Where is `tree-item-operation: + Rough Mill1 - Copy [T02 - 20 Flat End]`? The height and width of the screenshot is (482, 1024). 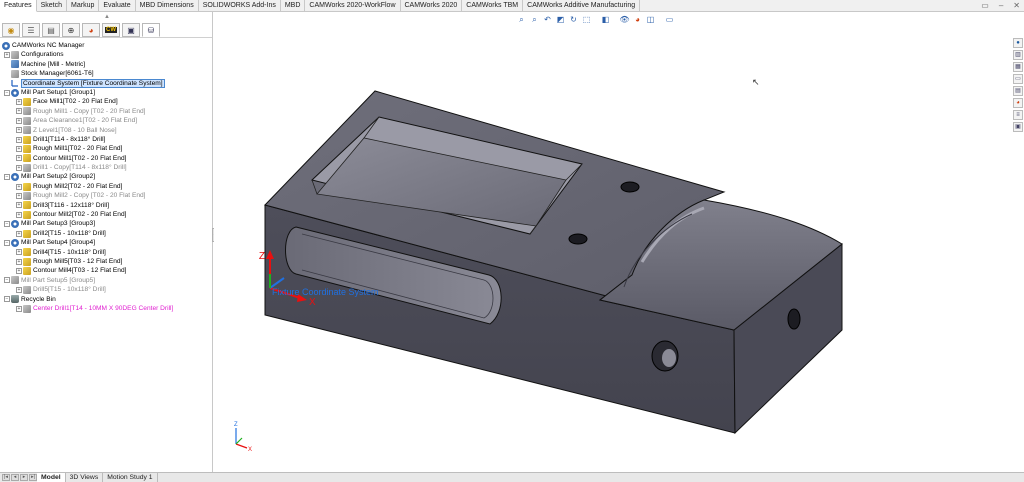
tree-item-operation: + Rough Mill1 - Copy [T02 - 20 Flat End] is located at coordinates (106, 111).